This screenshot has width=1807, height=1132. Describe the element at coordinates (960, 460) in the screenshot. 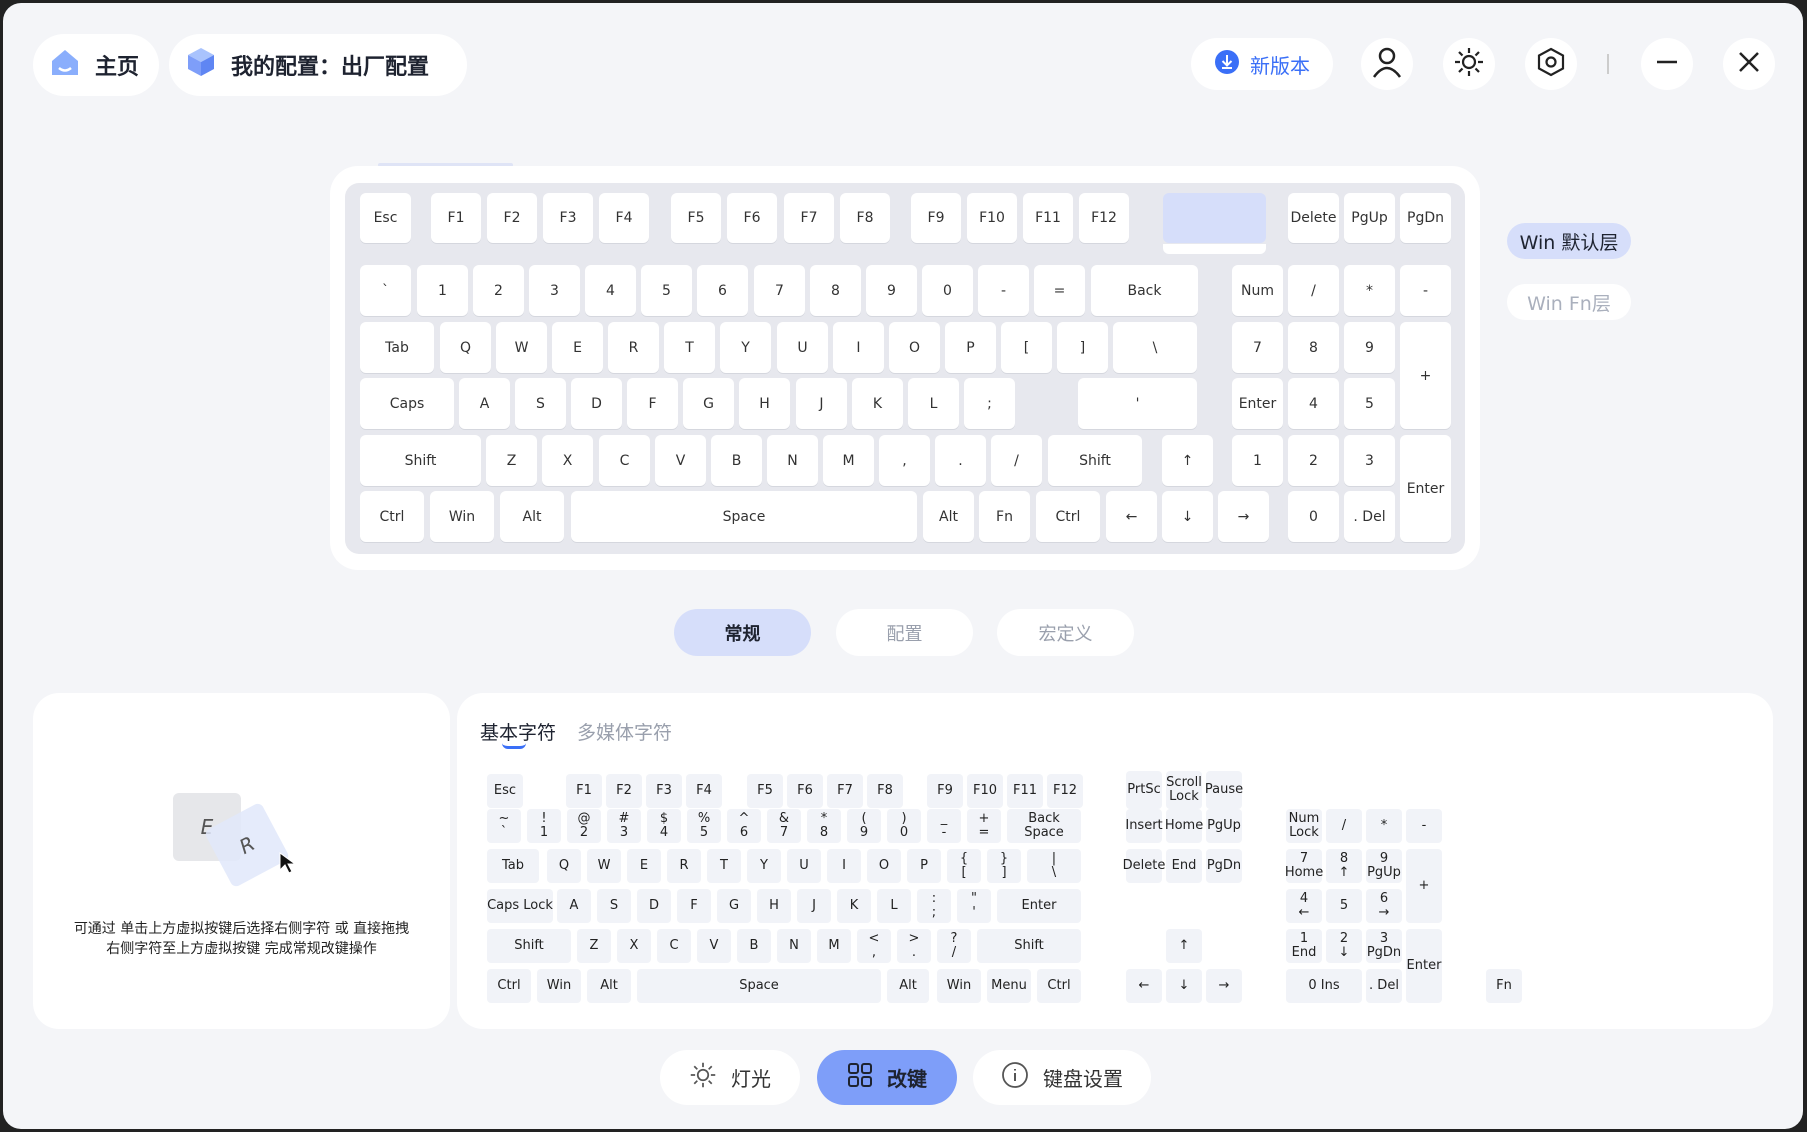

I see `key-4-9: .` at that location.